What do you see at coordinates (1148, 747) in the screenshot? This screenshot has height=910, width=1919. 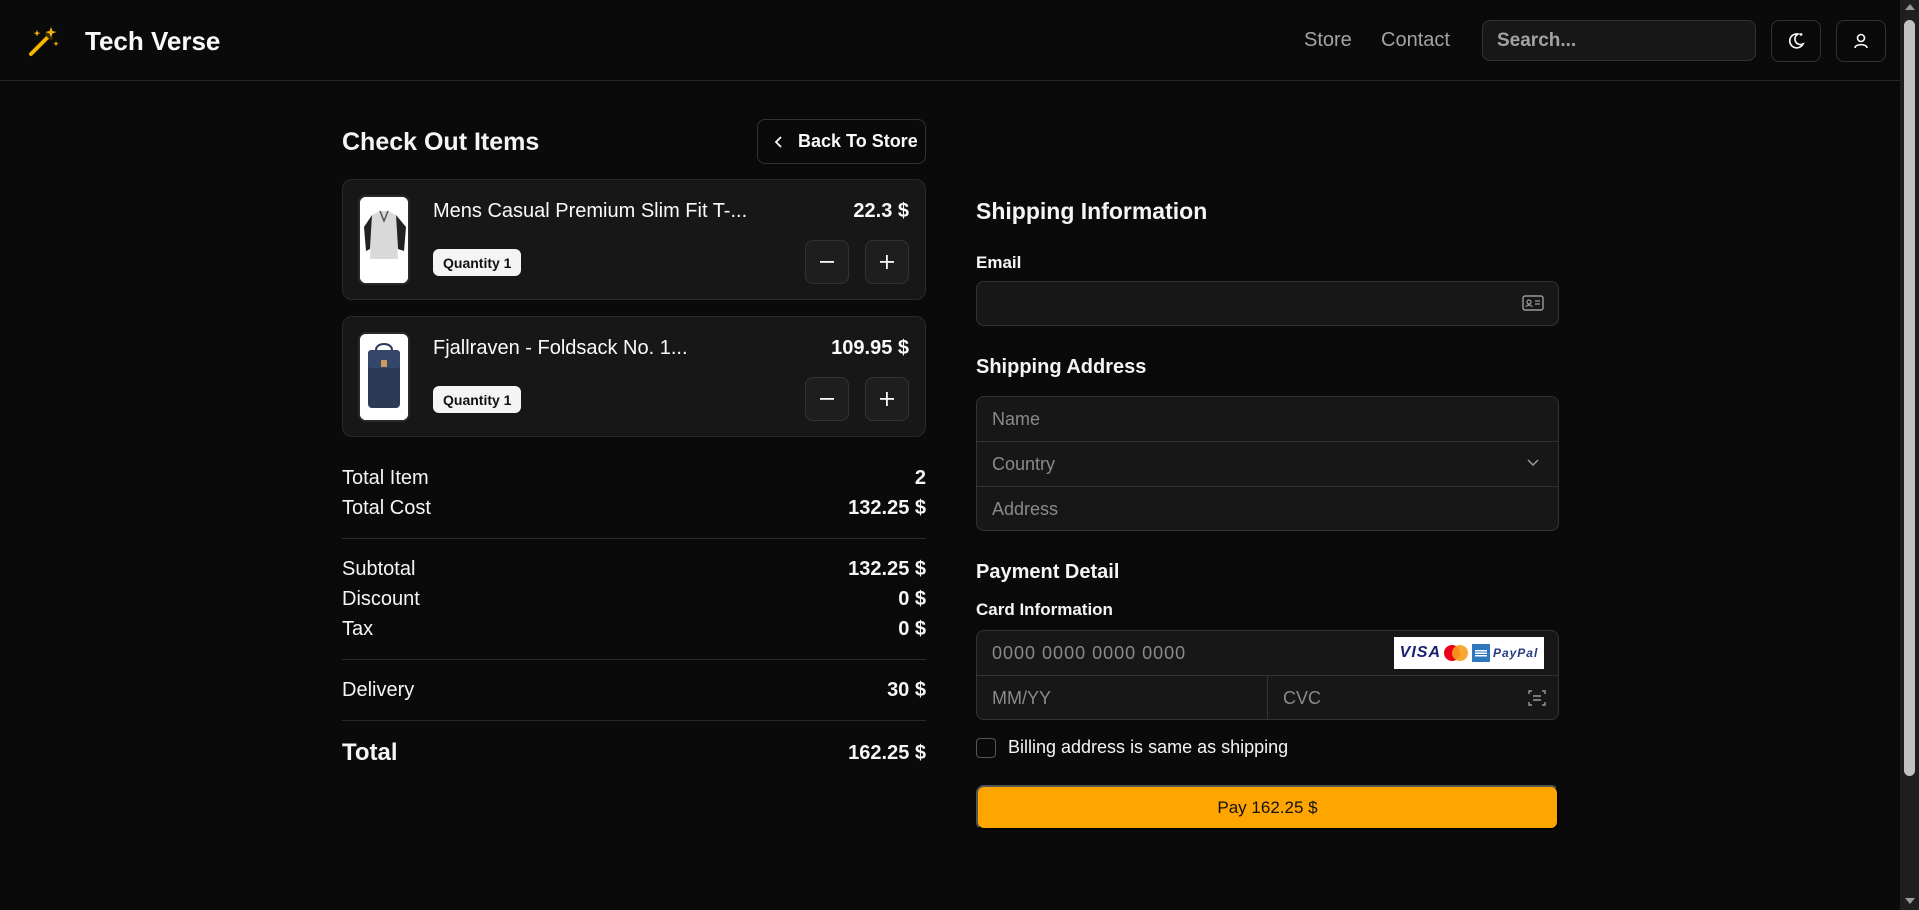 I see `billing-same-label: Billing address is same as shipping` at bounding box center [1148, 747].